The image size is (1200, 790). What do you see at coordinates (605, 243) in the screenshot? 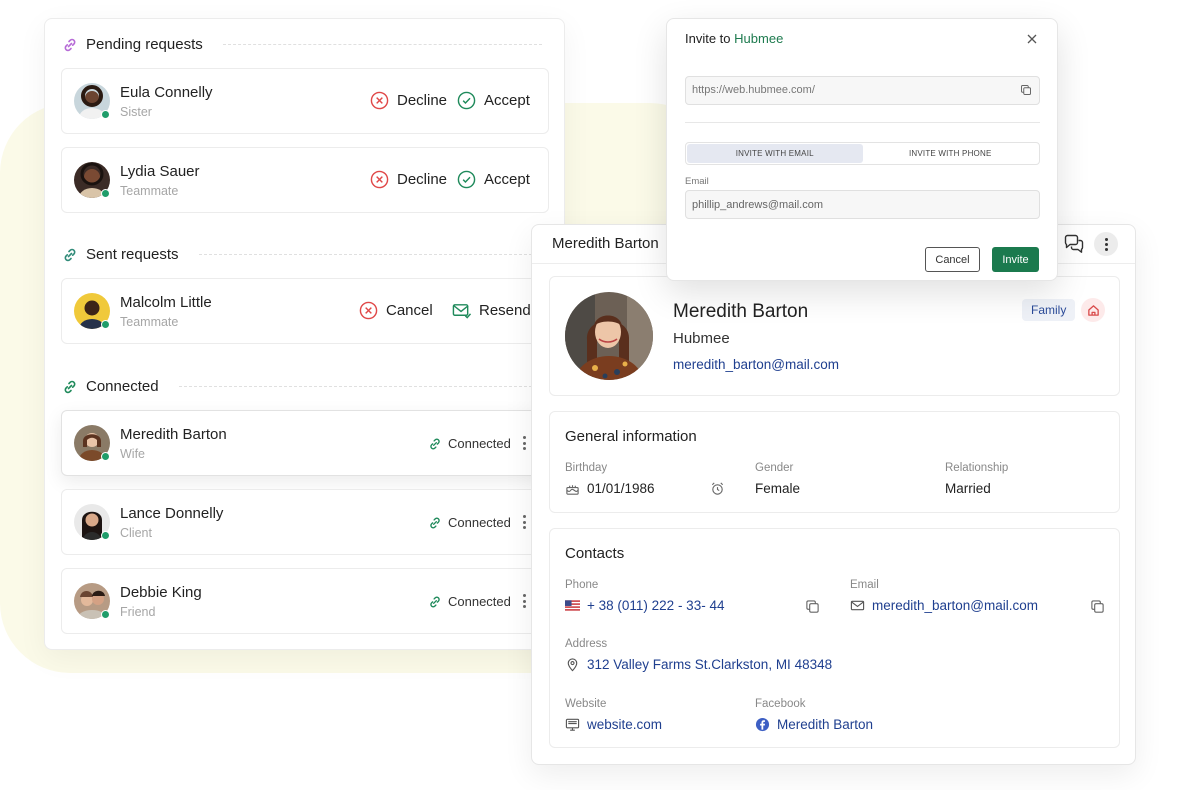
I see `panel-title: Meredith Barton` at bounding box center [605, 243].